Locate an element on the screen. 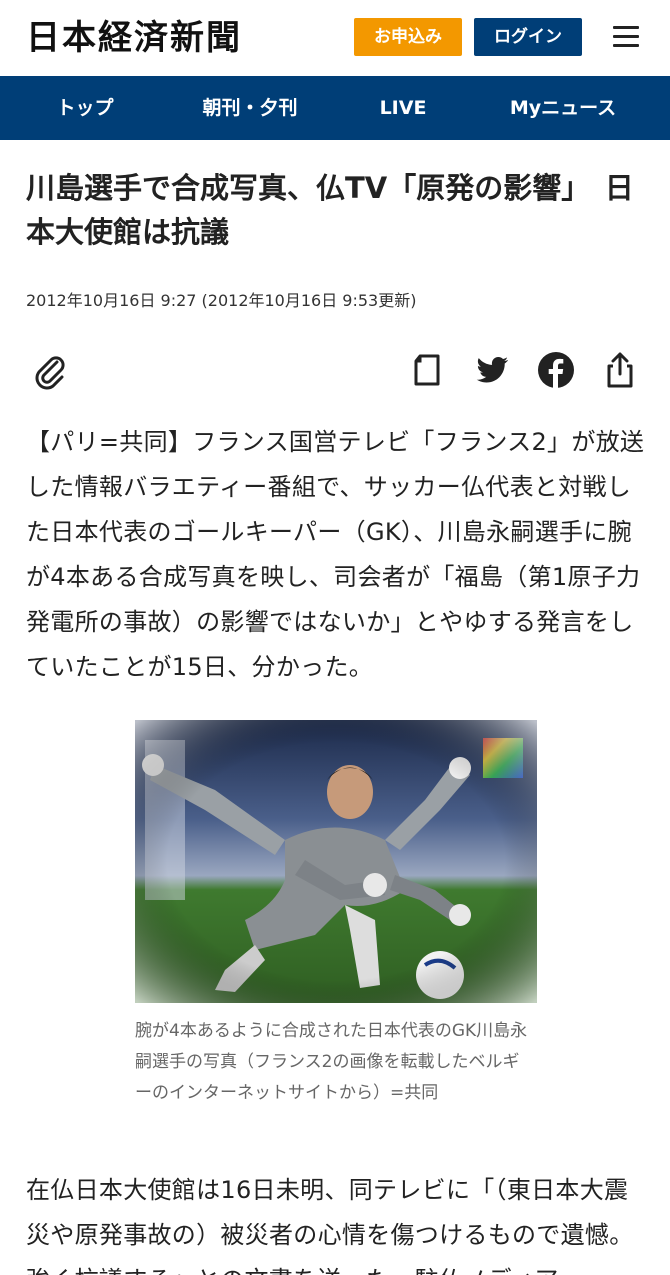 The image size is (670, 1275). nav-item-live: LIVE is located at coordinates (403, 108).